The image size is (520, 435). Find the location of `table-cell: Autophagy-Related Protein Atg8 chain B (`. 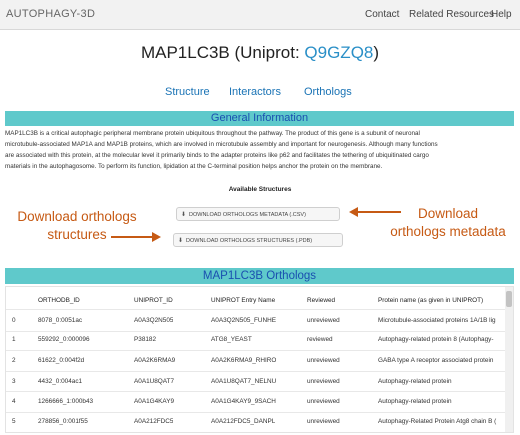

table-cell: Autophagy-Related Protein Atg8 chain B ( is located at coordinates (437, 421).